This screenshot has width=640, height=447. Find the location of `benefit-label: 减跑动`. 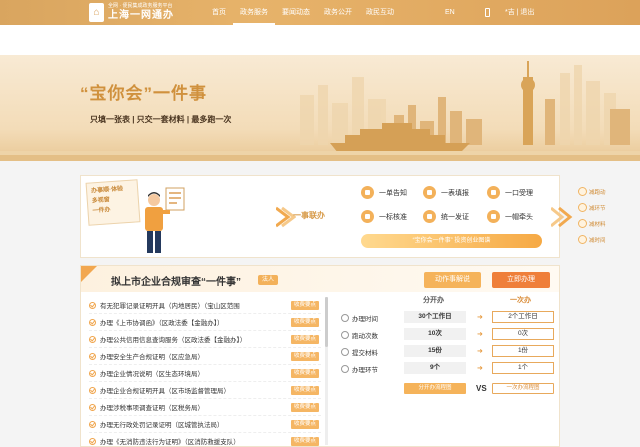

benefit-label: 减跑动 is located at coordinates (597, 192).